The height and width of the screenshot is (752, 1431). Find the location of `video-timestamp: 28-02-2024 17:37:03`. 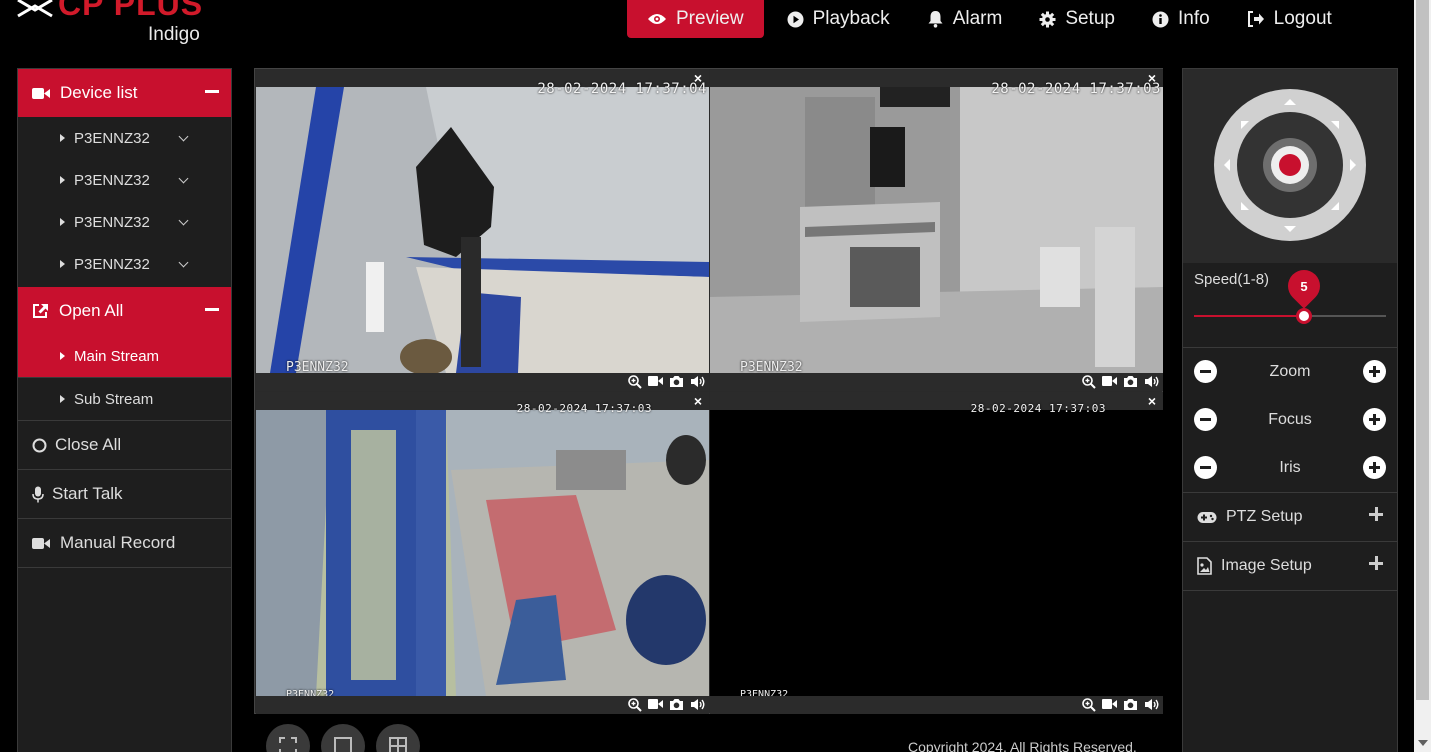

video-timestamp: 28-02-2024 17:37:03 is located at coordinates (584, 408).